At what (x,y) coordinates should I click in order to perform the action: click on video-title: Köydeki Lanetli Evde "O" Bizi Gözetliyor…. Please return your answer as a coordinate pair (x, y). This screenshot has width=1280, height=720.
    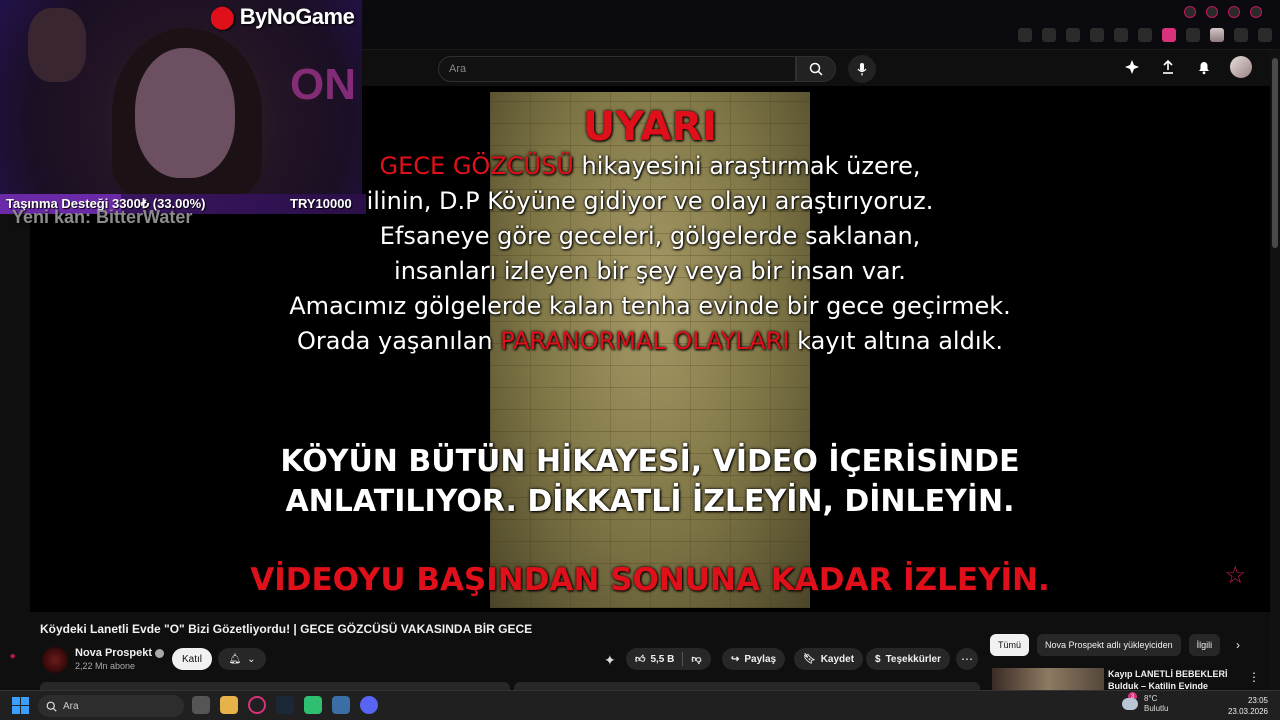
    Looking at the image, I should click on (286, 629).